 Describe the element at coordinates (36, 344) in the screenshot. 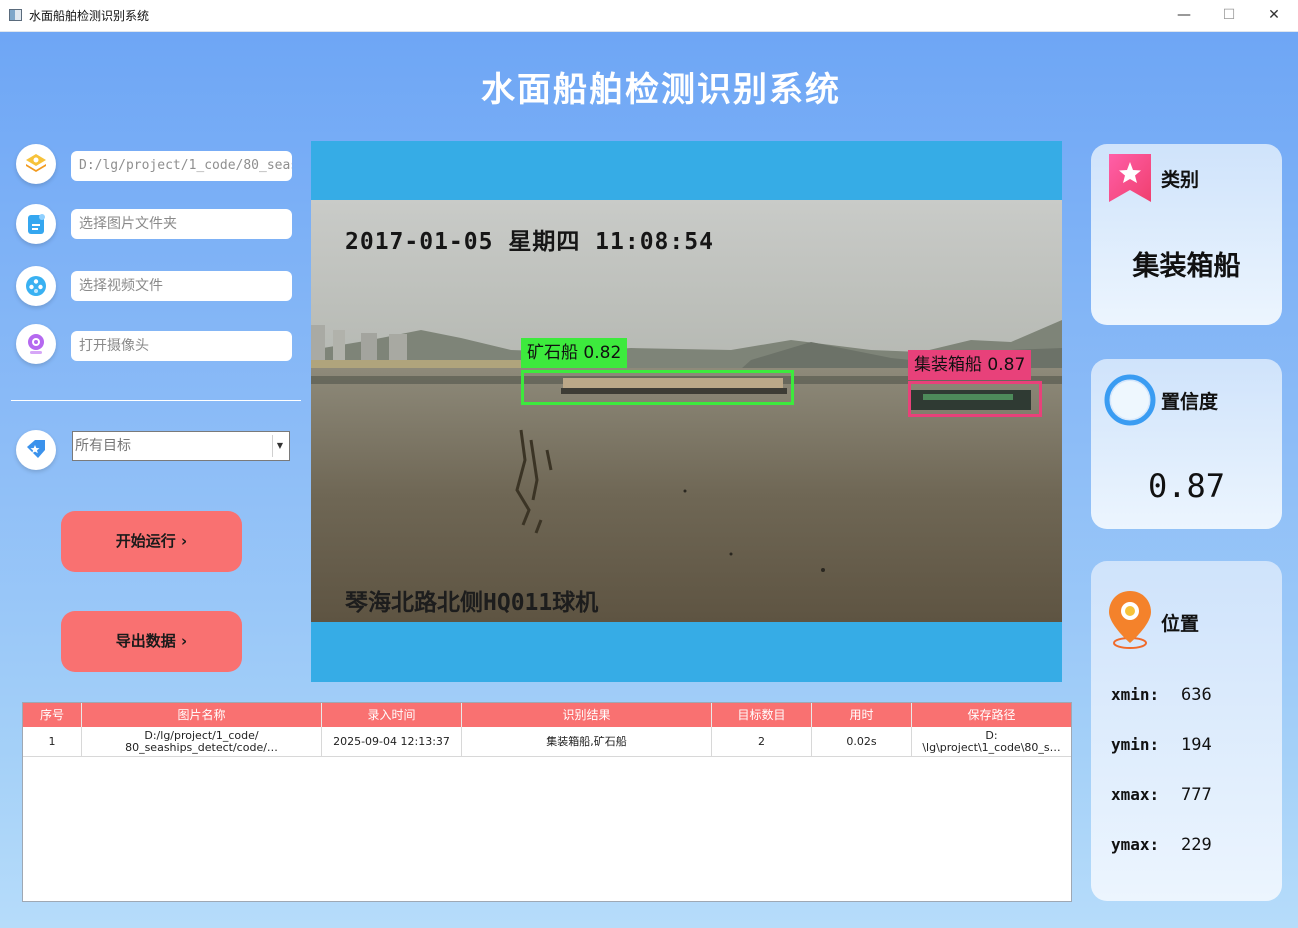

I see `camera-icon` at that location.